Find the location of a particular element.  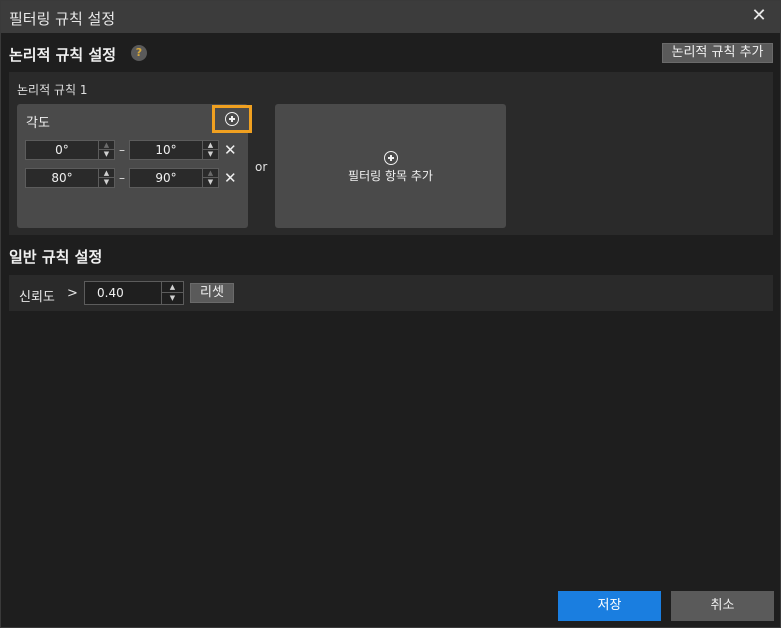

range-from-spinbox: 80° ▲ ▼ is located at coordinates (70, 178).